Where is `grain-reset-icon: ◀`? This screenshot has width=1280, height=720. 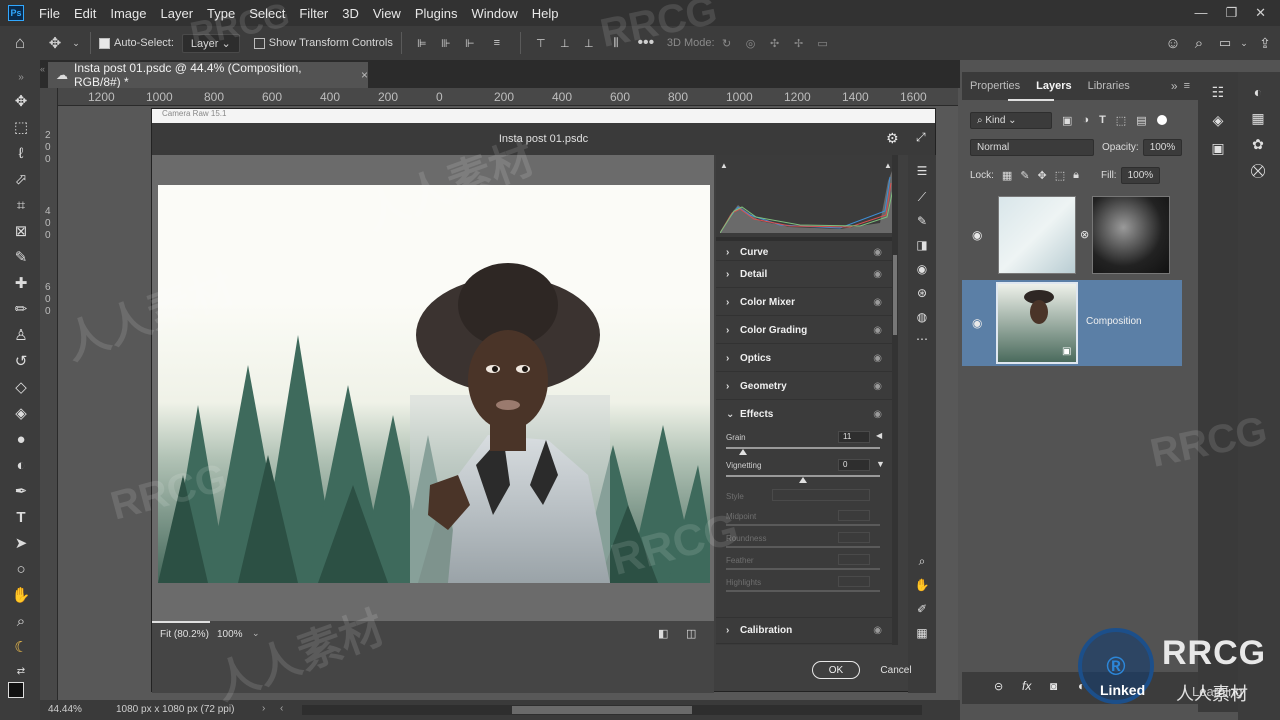 grain-reset-icon: ◀ is located at coordinates (879, 435).